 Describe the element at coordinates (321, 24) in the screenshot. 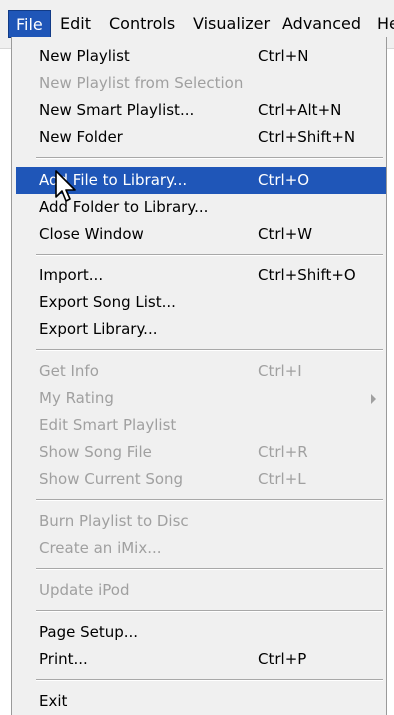

I see `menu-advanced: Advanced` at that location.